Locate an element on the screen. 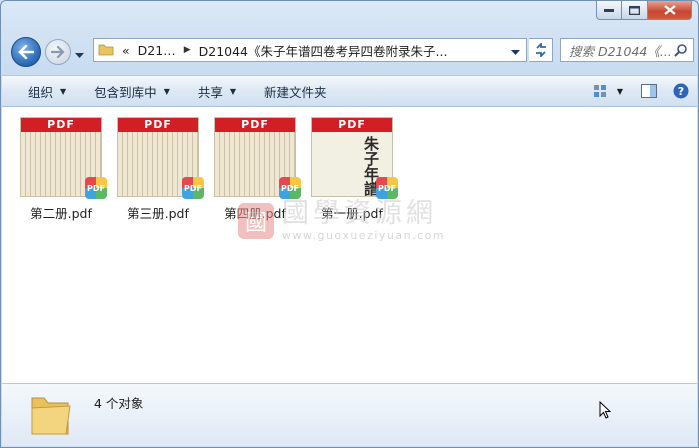 Image resolution: width=699 pixels, height=448 pixels. new-folder-button: 新建文件夹 is located at coordinates (295, 91).